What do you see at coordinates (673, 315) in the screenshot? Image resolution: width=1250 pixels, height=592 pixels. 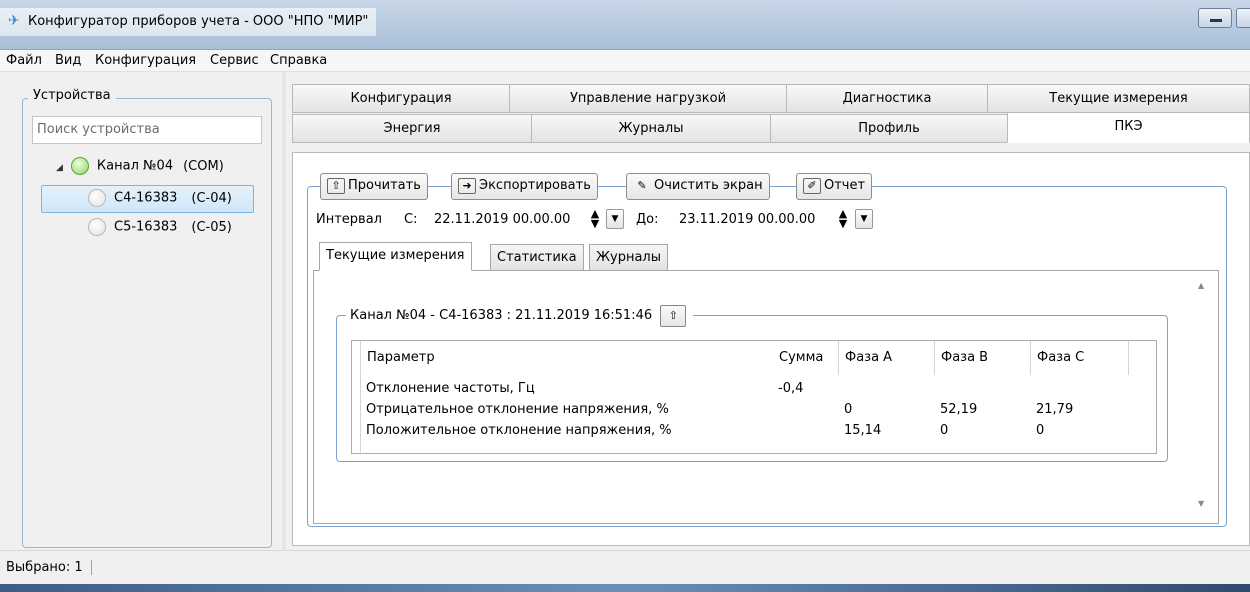 I see `channel-upload-icon: ⇧` at bounding box center [673, 315].